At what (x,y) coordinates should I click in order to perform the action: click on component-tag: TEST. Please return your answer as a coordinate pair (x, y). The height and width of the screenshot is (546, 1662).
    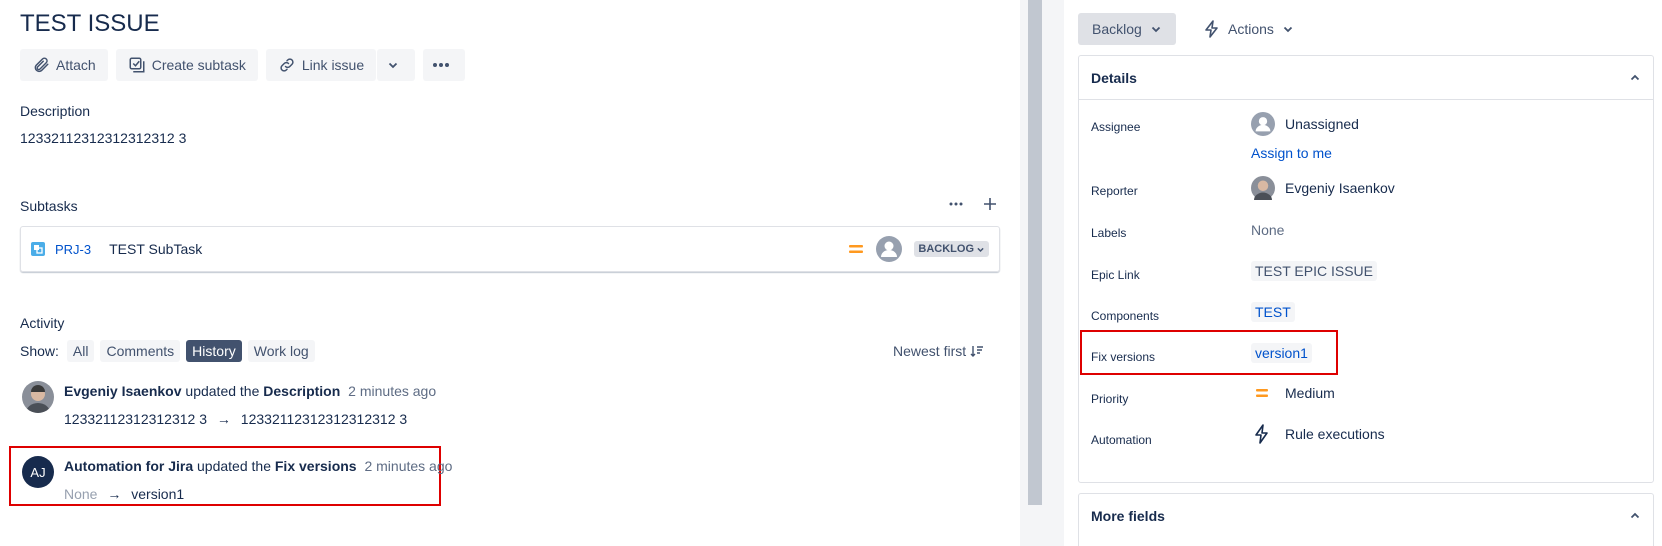
    Looking at the image, I should click on (1273, 312).